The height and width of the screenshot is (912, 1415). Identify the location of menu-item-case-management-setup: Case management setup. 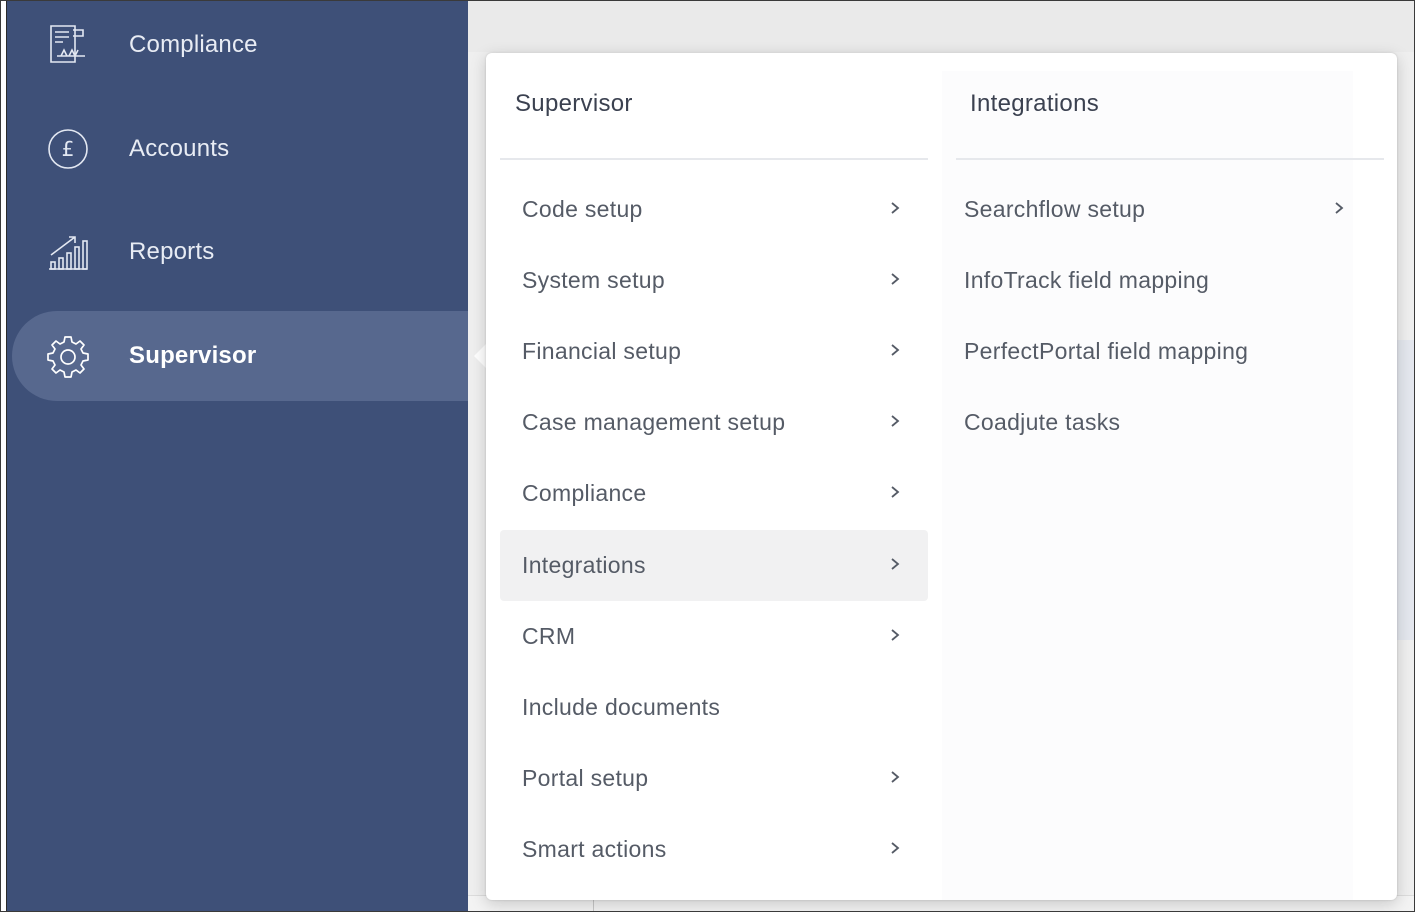
(714, 422).